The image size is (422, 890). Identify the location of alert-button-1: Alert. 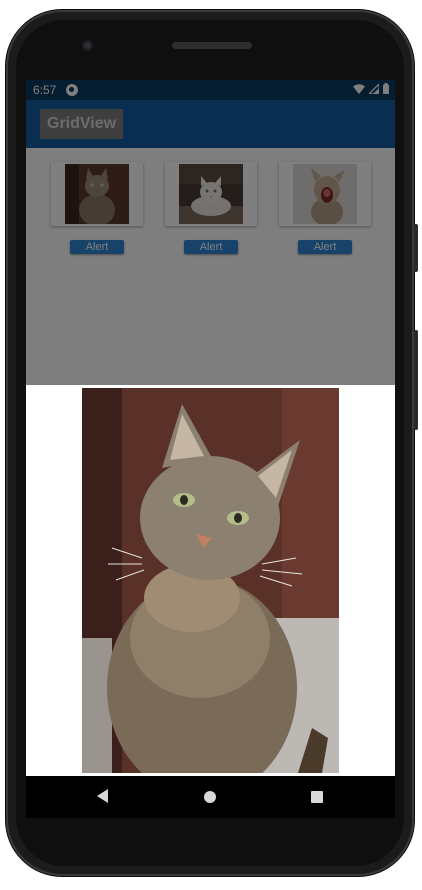
(97, 247).